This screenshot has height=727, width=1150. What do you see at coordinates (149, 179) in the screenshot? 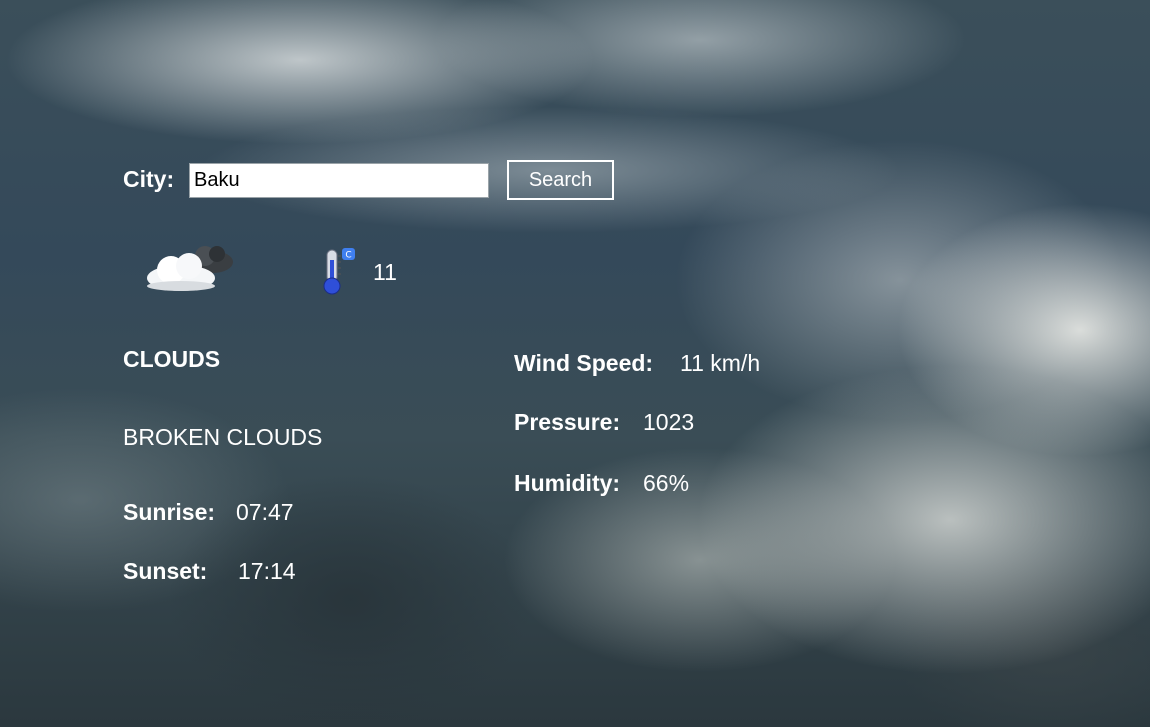
I see `city-label: City:` at bounding box center [149, 179].